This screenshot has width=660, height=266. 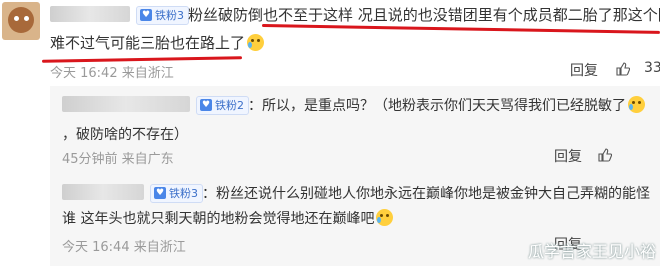 I want to click on reply-text-line2: ，破防啥的不存在）, so click(x=125, y=135).